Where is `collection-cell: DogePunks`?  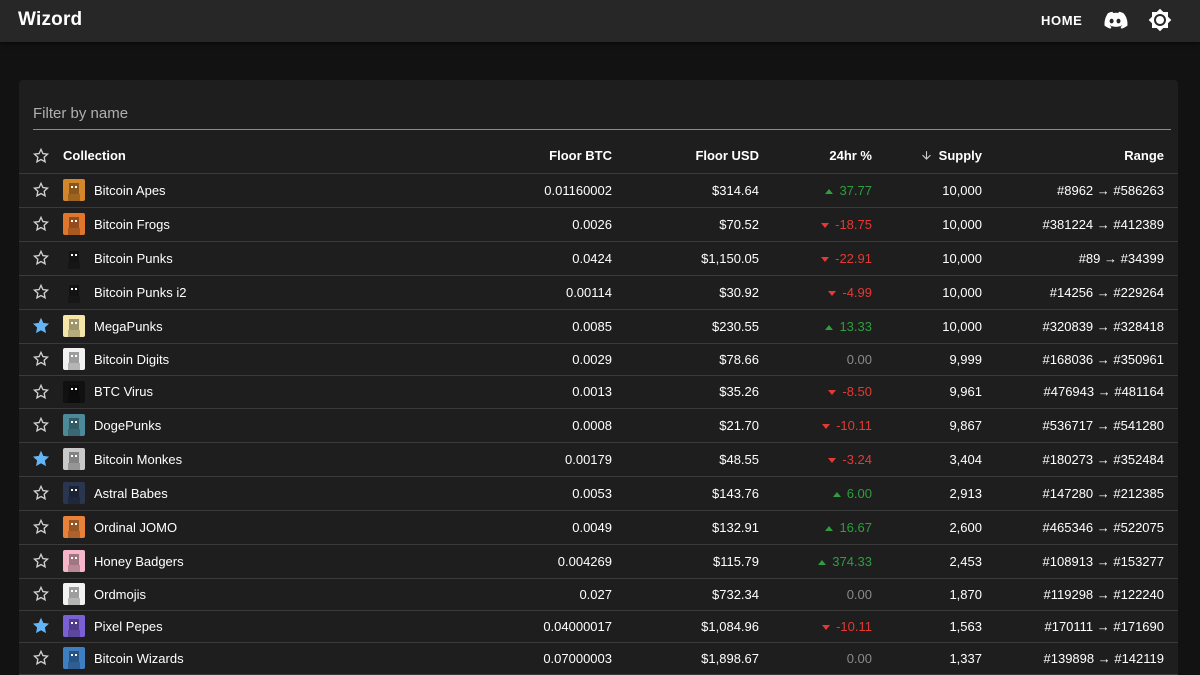
collection-cell: DogePunks is located at coordinates (253, 425).